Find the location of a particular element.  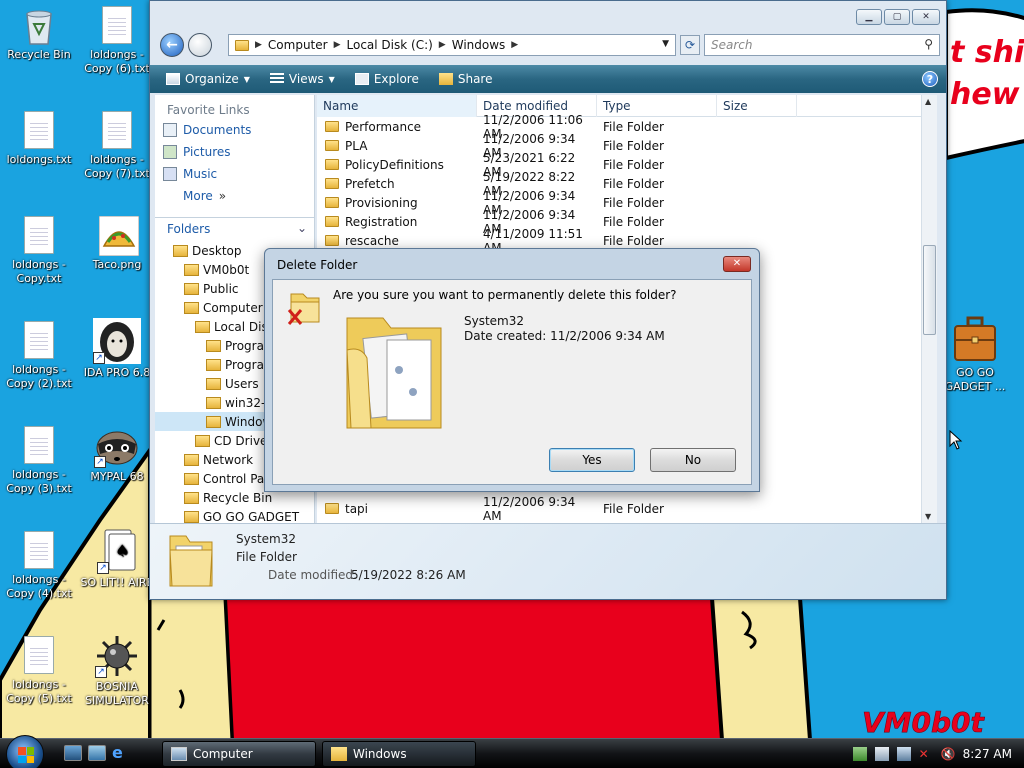

favorite-link-documents: Documents is located at coordinates (234, 130).